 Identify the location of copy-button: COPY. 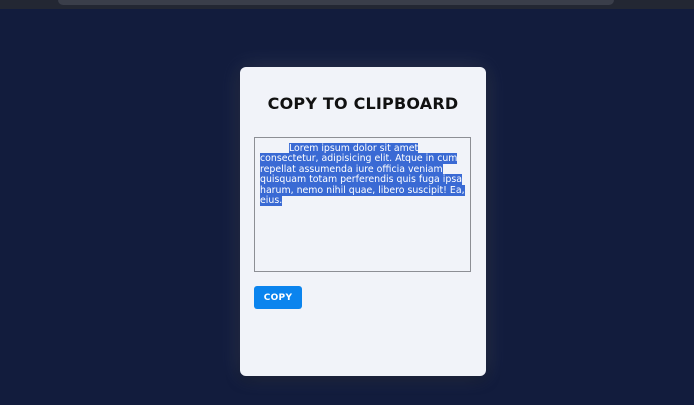
(278, 297).